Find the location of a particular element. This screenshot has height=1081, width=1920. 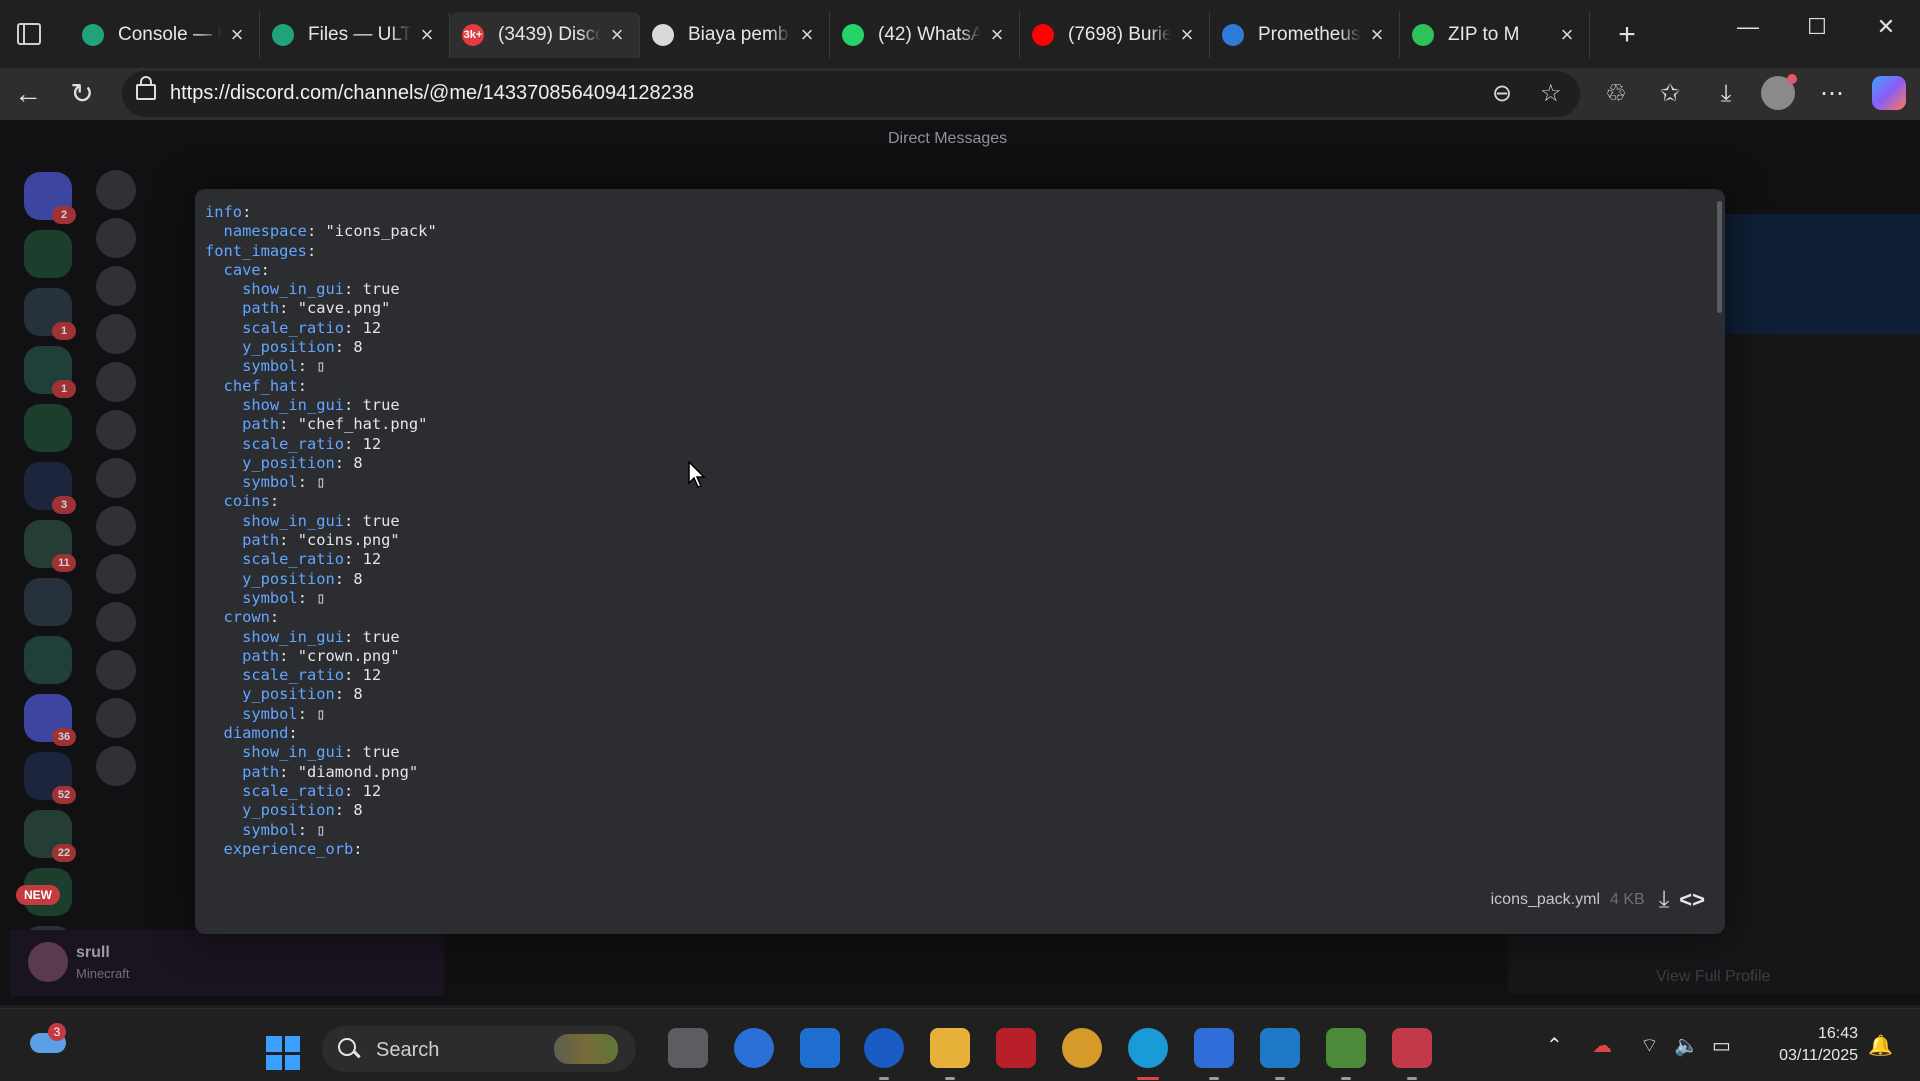

zoom-icon: ⊖ is located at coordinates (1502, 93).